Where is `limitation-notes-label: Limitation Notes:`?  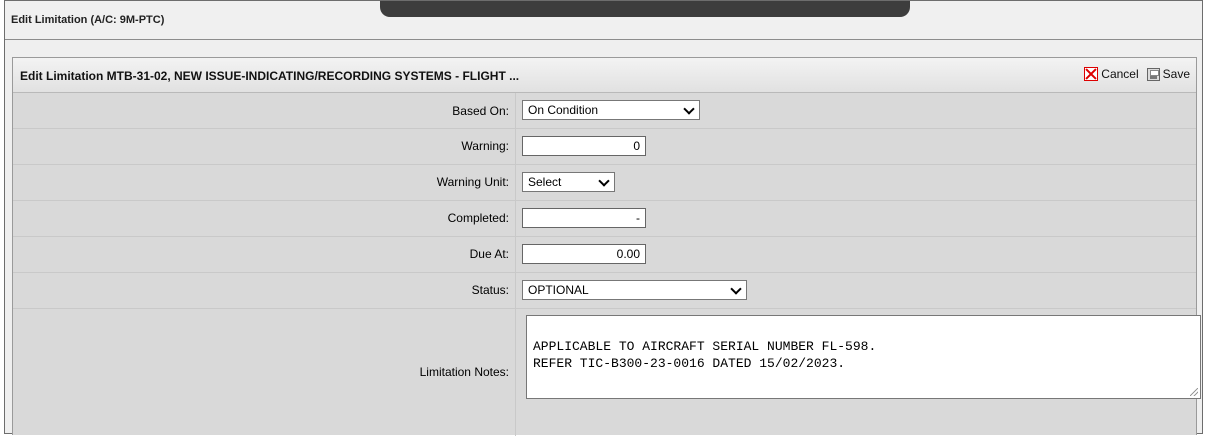 limitation-notes-label: Limitation Notes: is located at coordinates (464, 372).